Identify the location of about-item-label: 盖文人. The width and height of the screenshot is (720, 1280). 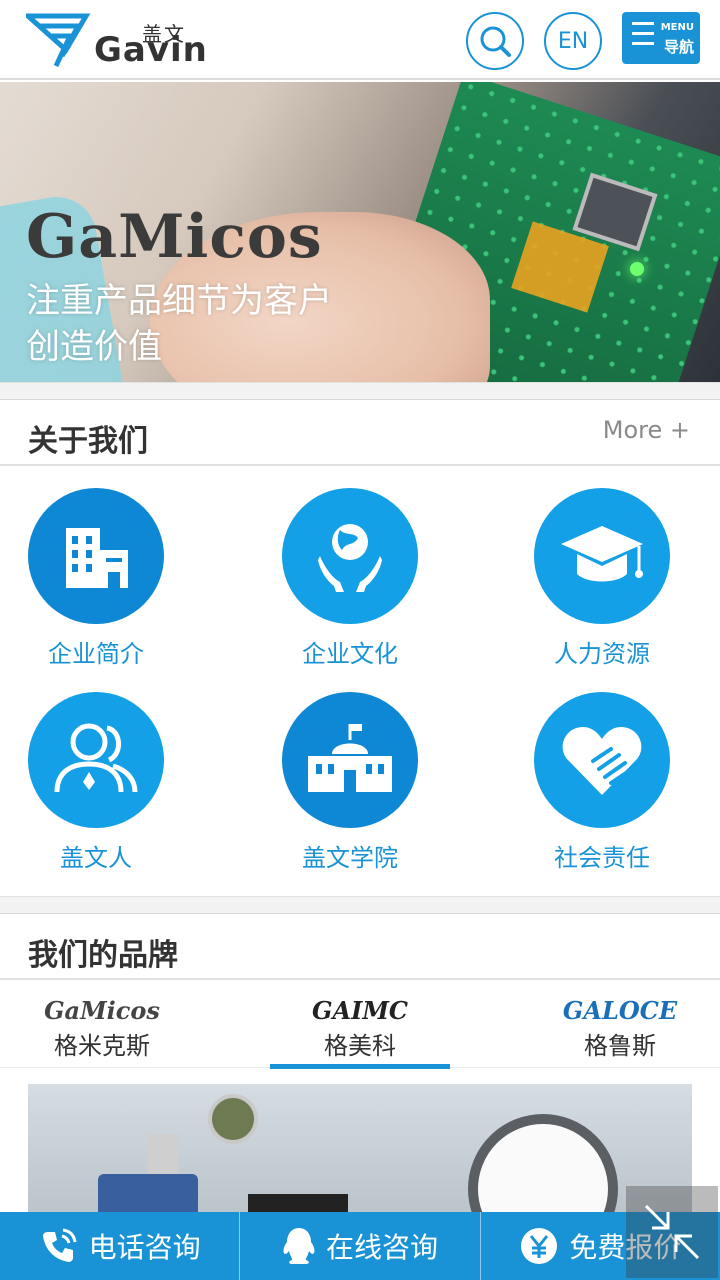
(96, 858).